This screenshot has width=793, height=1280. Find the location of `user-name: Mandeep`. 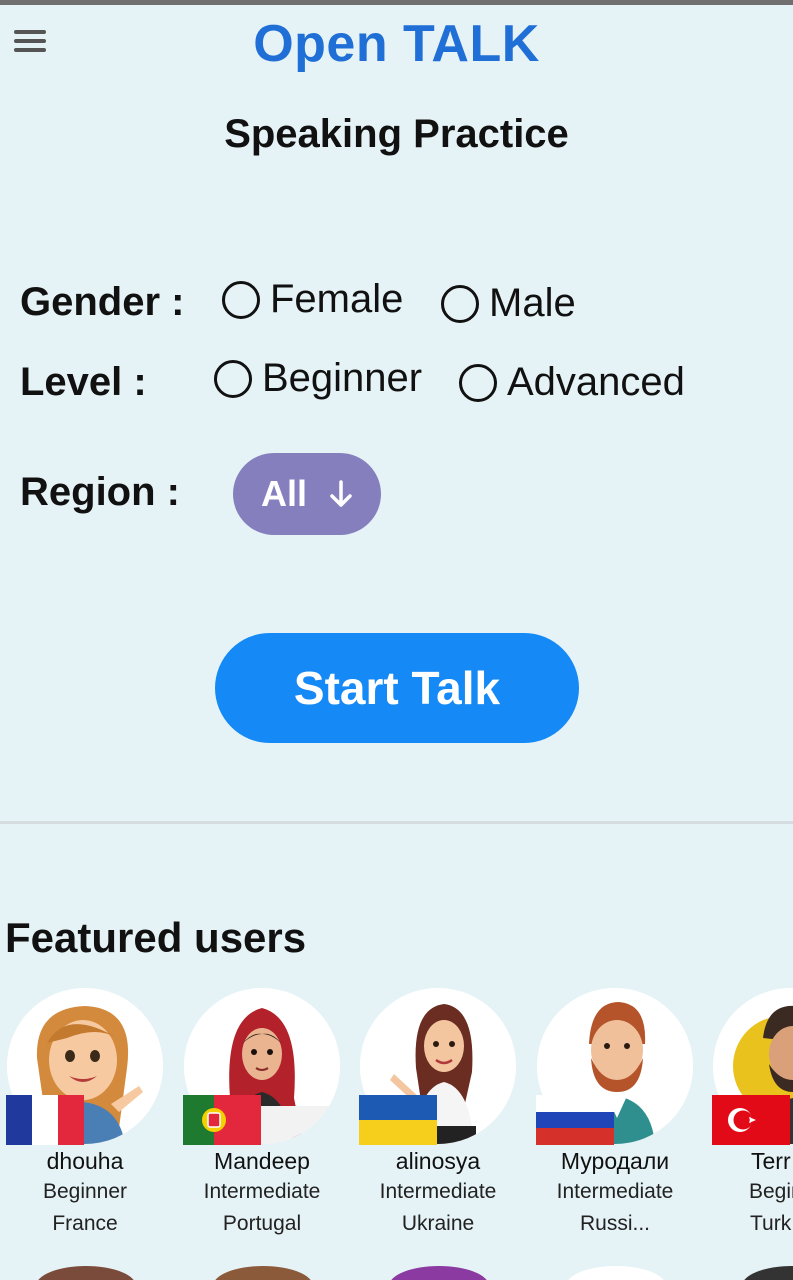

user-name: Mandeep is located at coordinates (262, 1161).